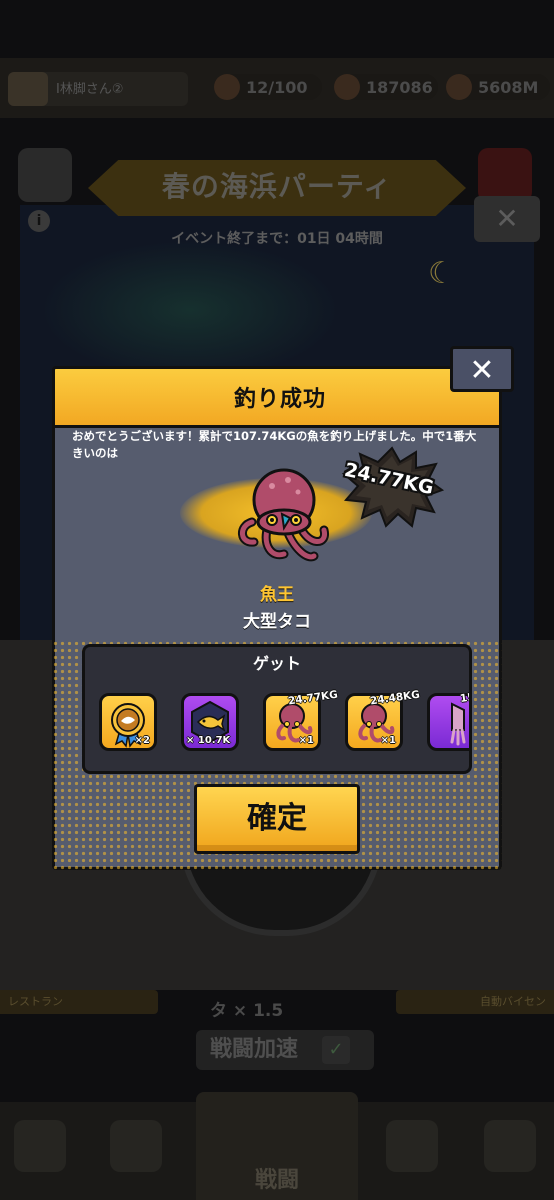 Image resolution: width=554 pixels, height=1200 pixels. Describe the element at coordinates (277, 819) in the screenshot. I see `confirm-button: 確定` at that location.